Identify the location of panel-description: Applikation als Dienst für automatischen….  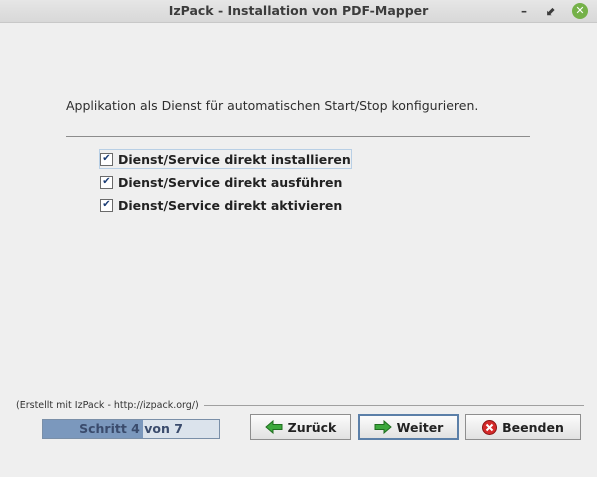
(272, 105).